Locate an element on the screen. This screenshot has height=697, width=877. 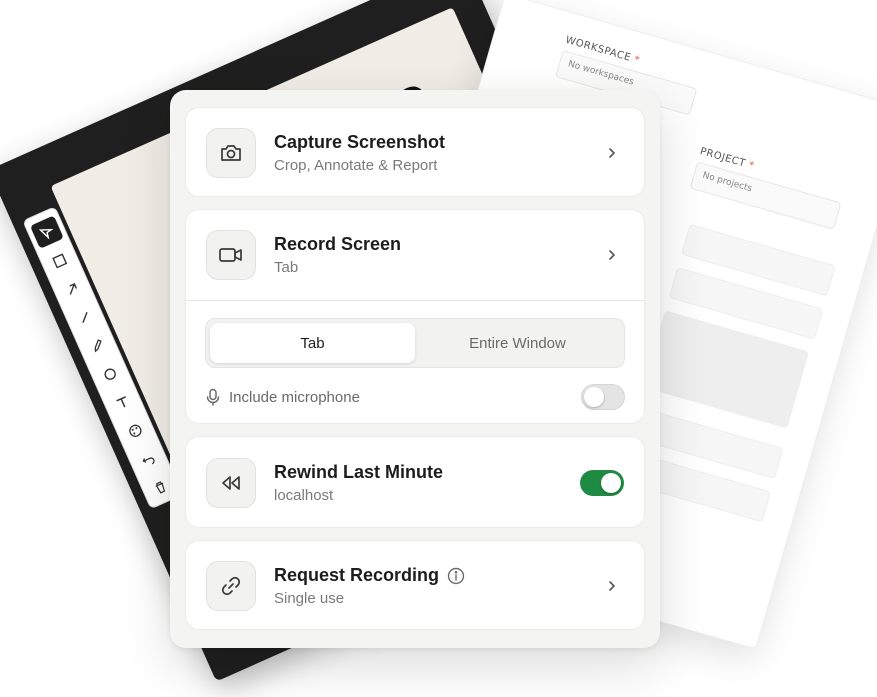
record-mode-tab: Tab is located at coordinates (312, 343).